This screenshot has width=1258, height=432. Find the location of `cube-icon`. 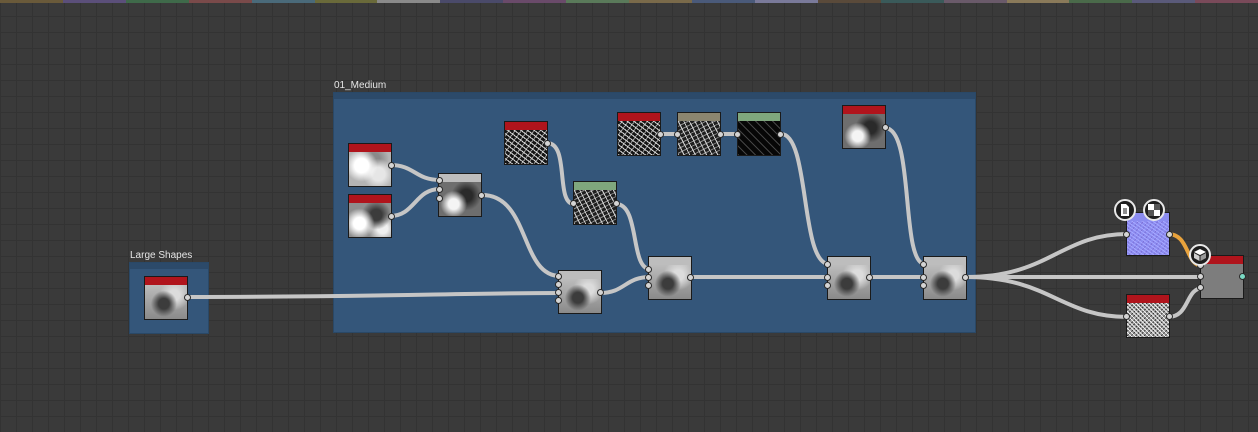

cube-icon is located at coordinates (1200, 255).